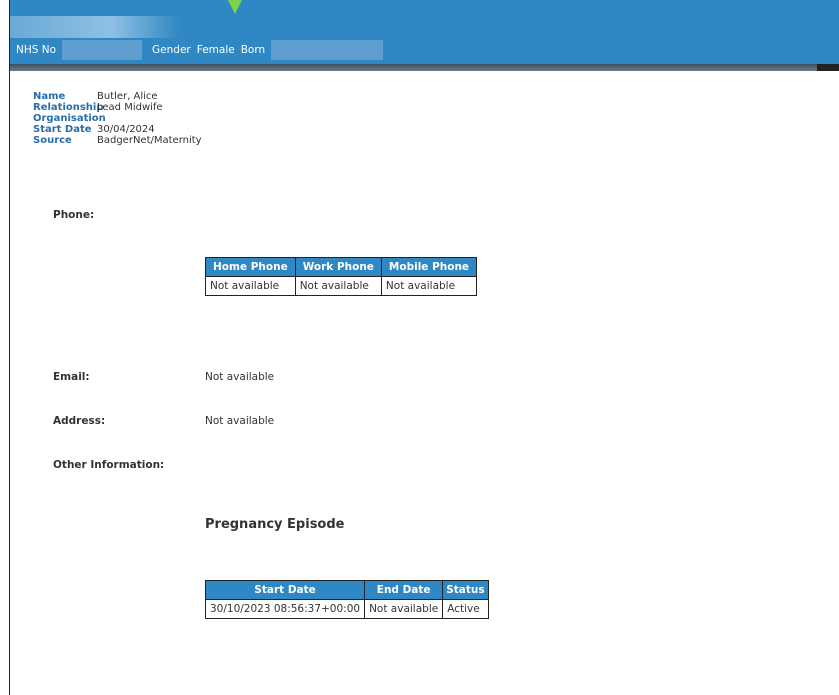  Describe the element at coordinates (95, 27) in the screenshot. I see `redacted-patient-name` at that location.